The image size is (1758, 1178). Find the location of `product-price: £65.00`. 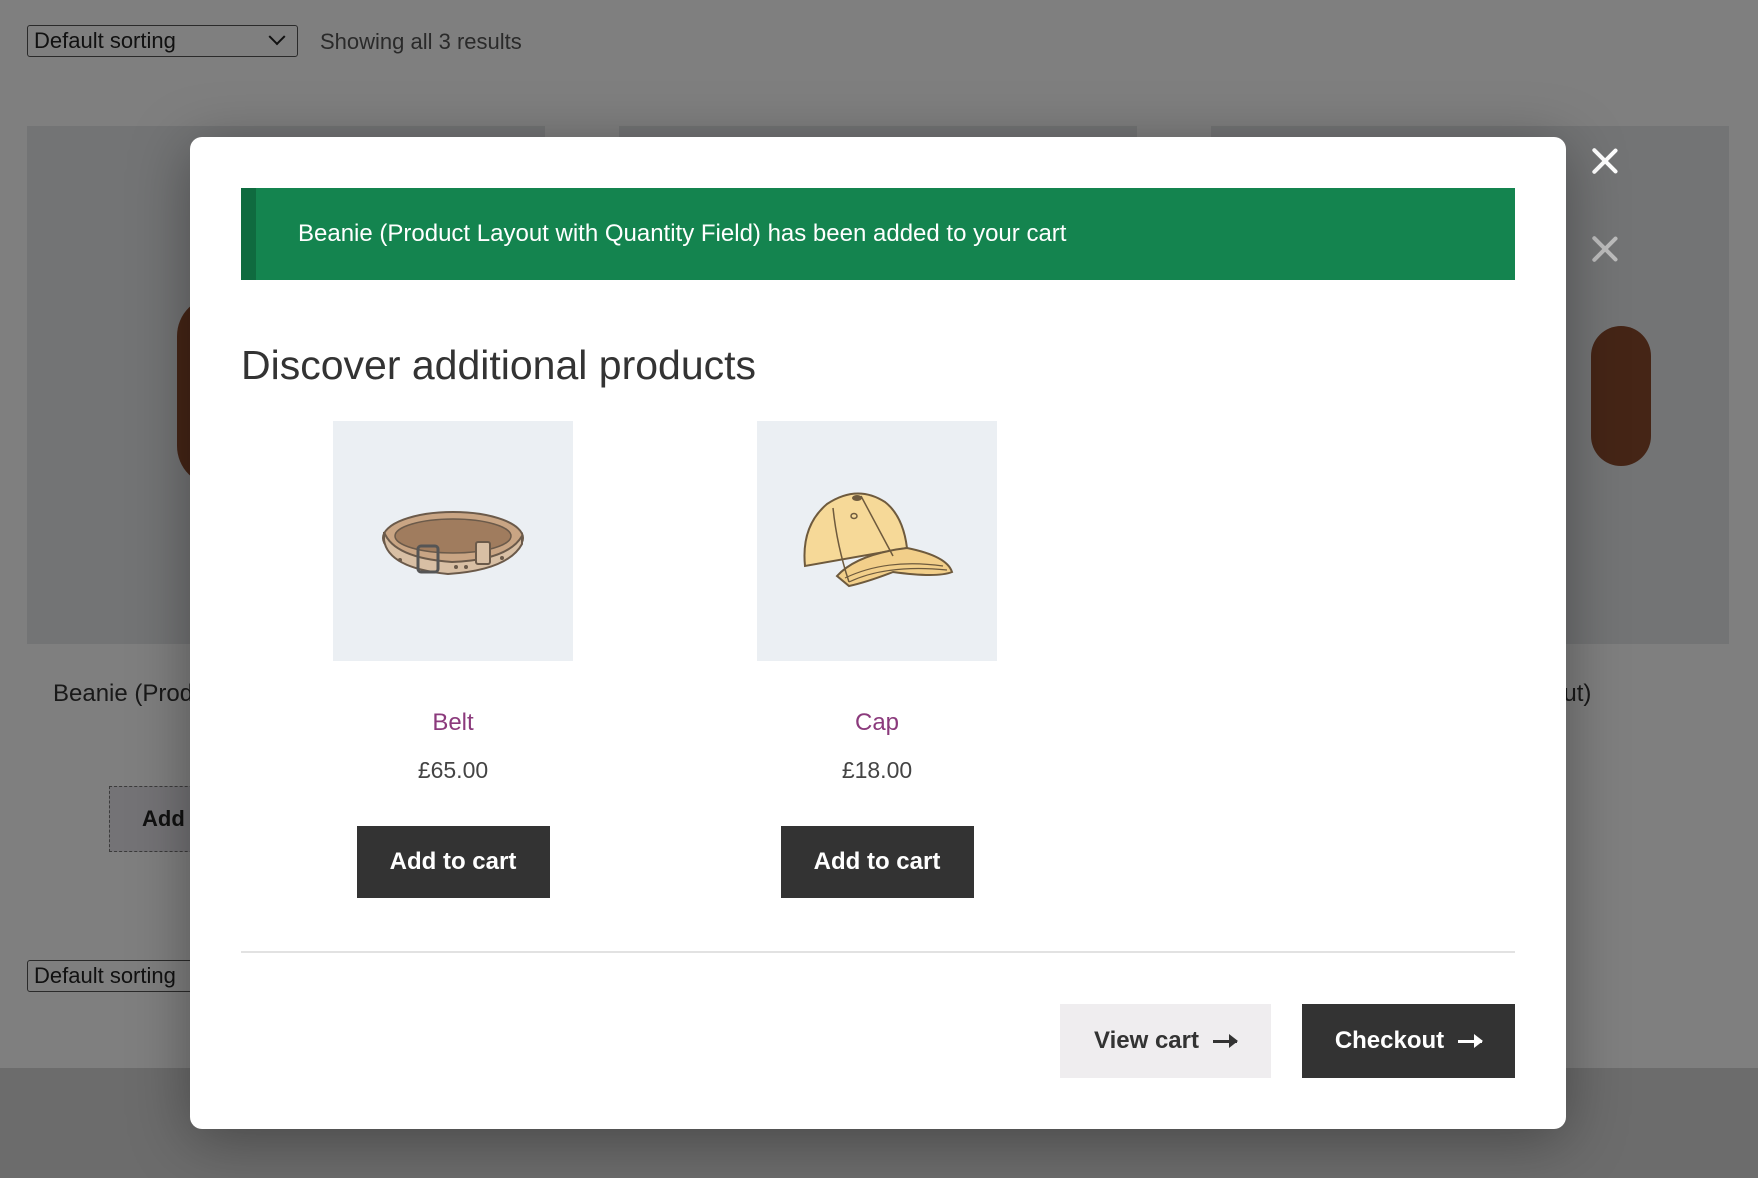

product-price: £65.00 is located at coordinates (453, 770).